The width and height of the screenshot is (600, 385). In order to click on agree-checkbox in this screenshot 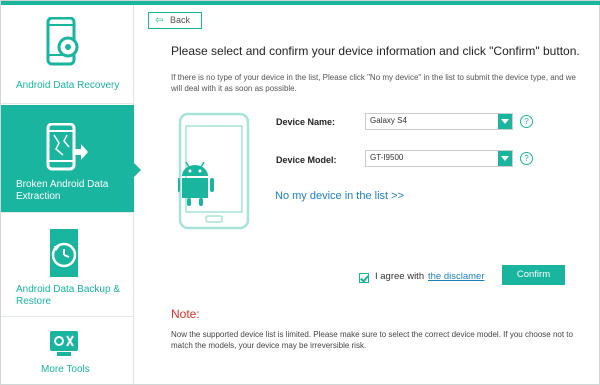, I will do `click(364, 278)`.